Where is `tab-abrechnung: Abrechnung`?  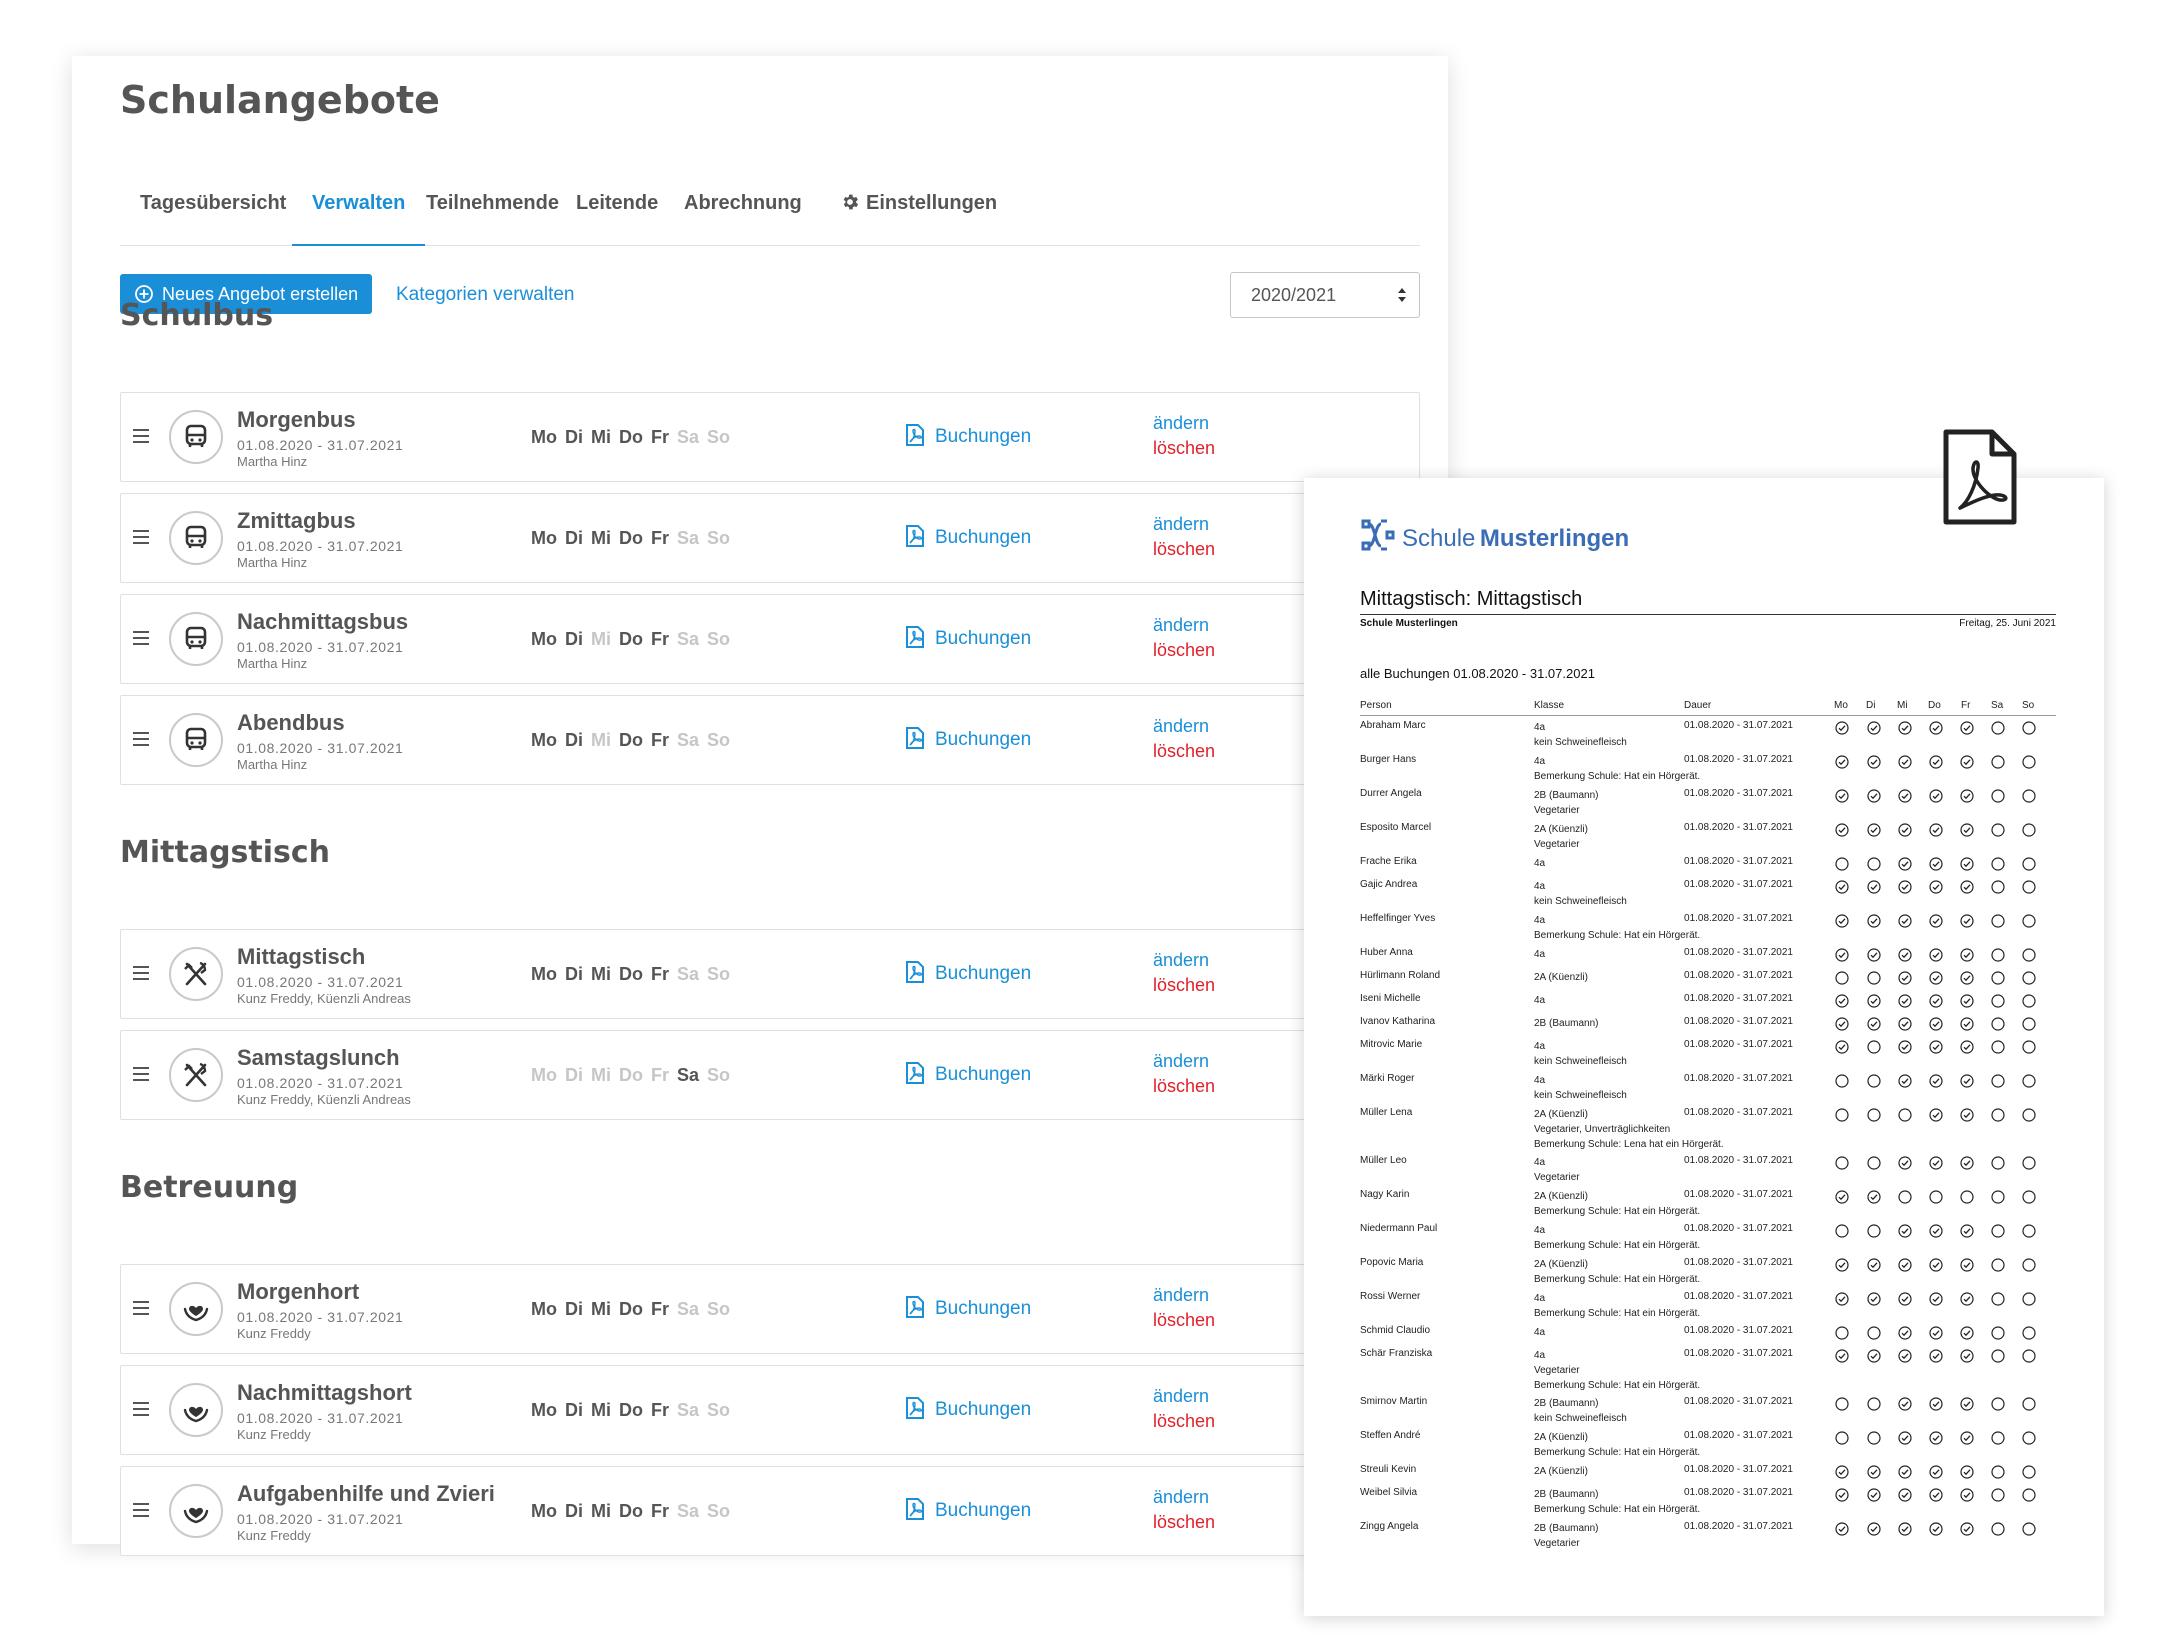 tab-abrechnung: Abrechnung is located at coordinates (743, 206).